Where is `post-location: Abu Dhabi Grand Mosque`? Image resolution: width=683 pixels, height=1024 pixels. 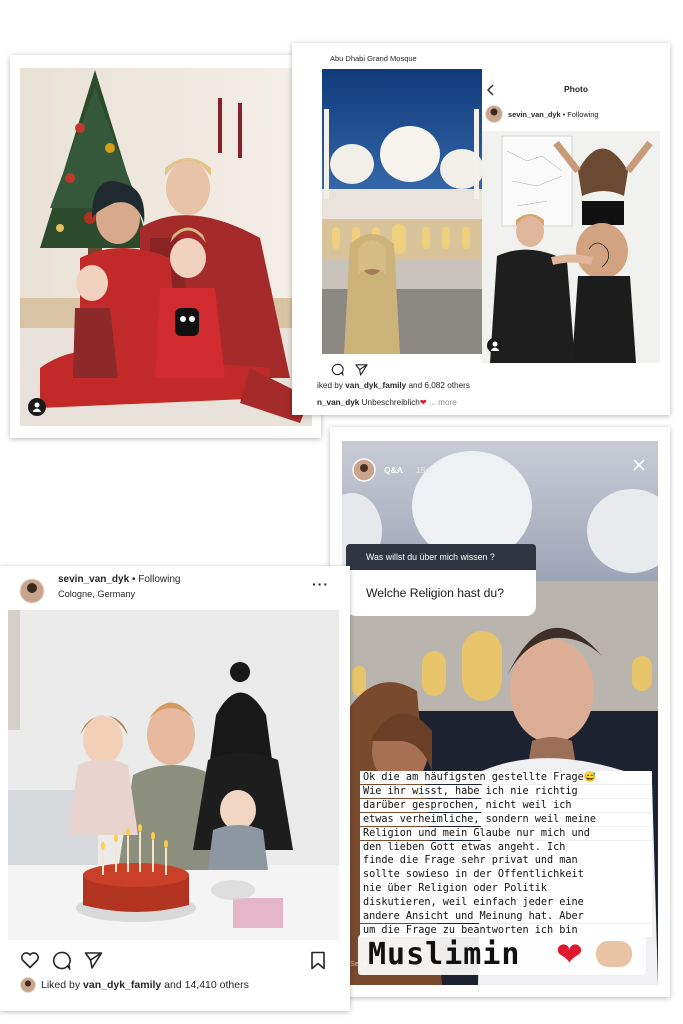
post-location: Abu Dhabi Grand Mosque is located at coordinates (373, 58).